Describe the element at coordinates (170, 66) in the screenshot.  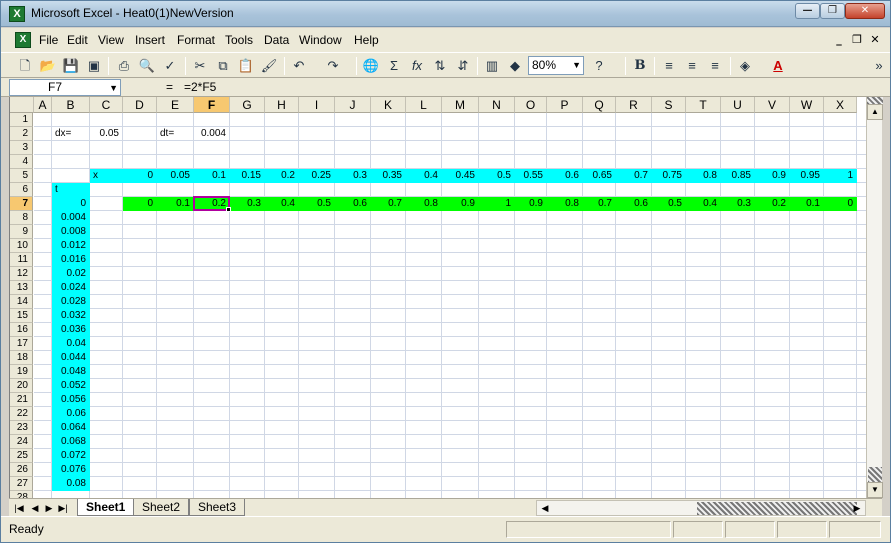
I see `spelling-icon: ✓` at that location.